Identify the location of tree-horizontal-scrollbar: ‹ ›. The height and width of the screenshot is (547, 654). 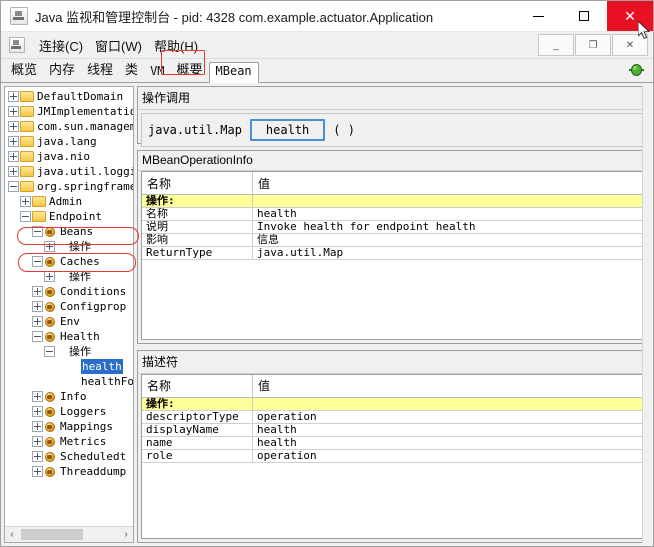
(69, 534).